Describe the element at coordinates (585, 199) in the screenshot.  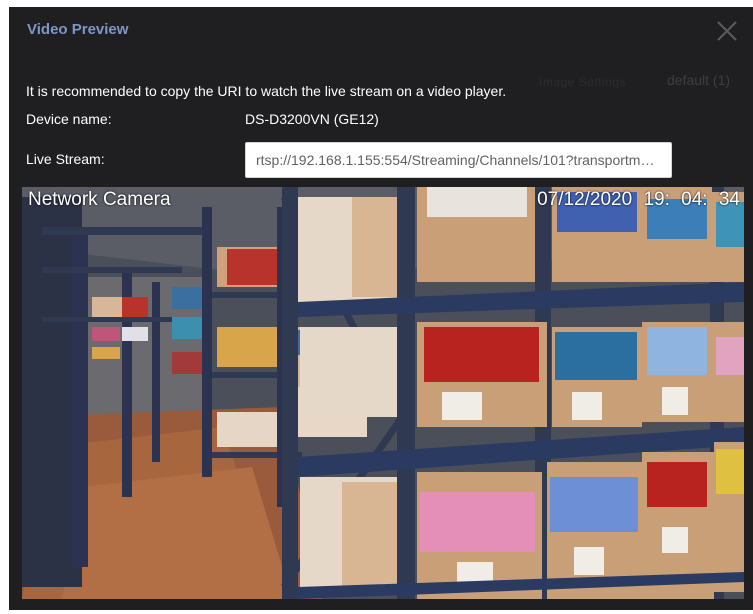
I see `osd-date: 07/12/2020` at that location.